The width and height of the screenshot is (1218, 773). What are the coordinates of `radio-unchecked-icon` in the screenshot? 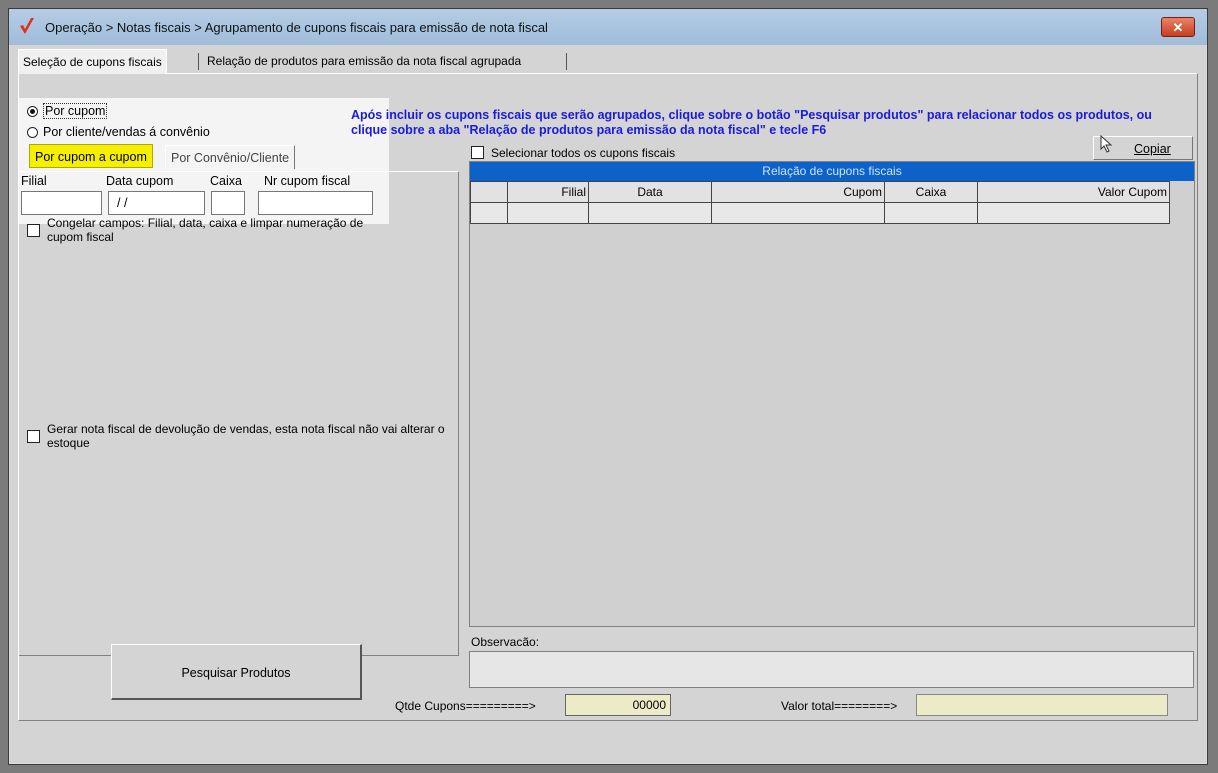 It's located at (32, 132).